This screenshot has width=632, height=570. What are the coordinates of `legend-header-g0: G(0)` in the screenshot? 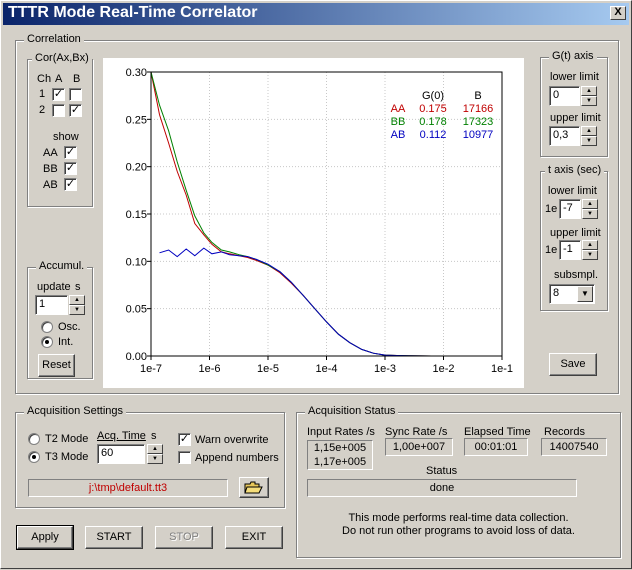 It's located at (433, 96).